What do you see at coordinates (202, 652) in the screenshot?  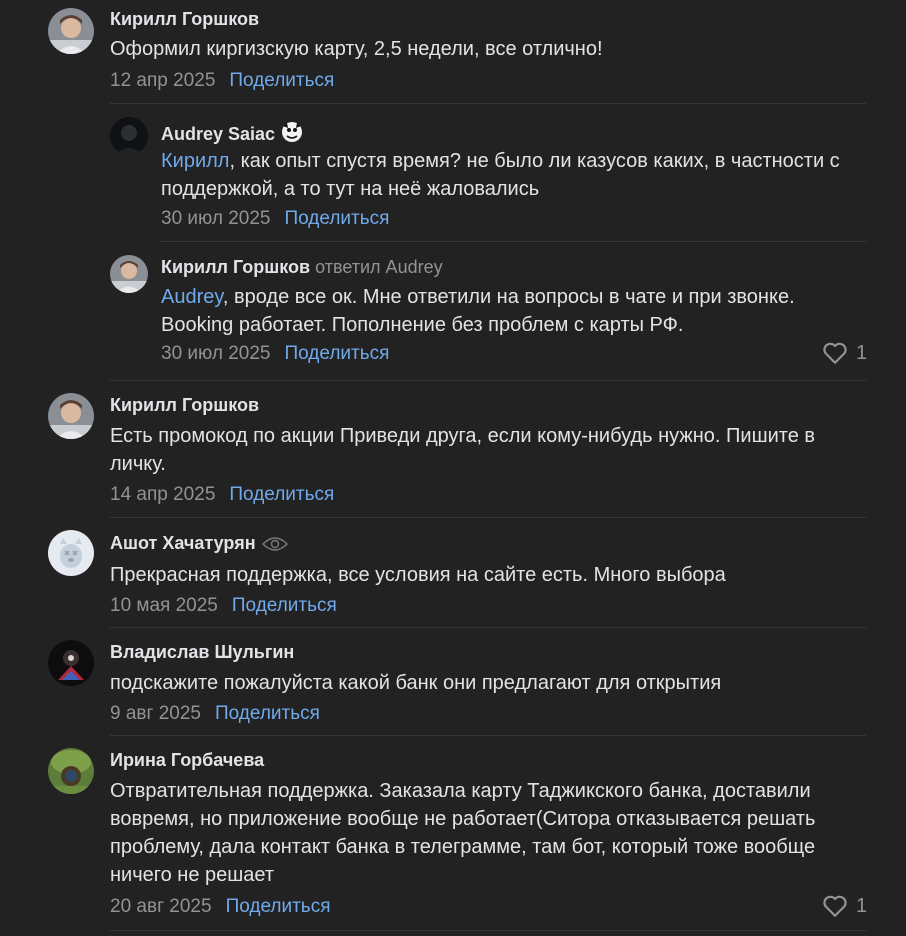 I see `comment-author: Владислав Шульгин` at bounding box center [202, 652].